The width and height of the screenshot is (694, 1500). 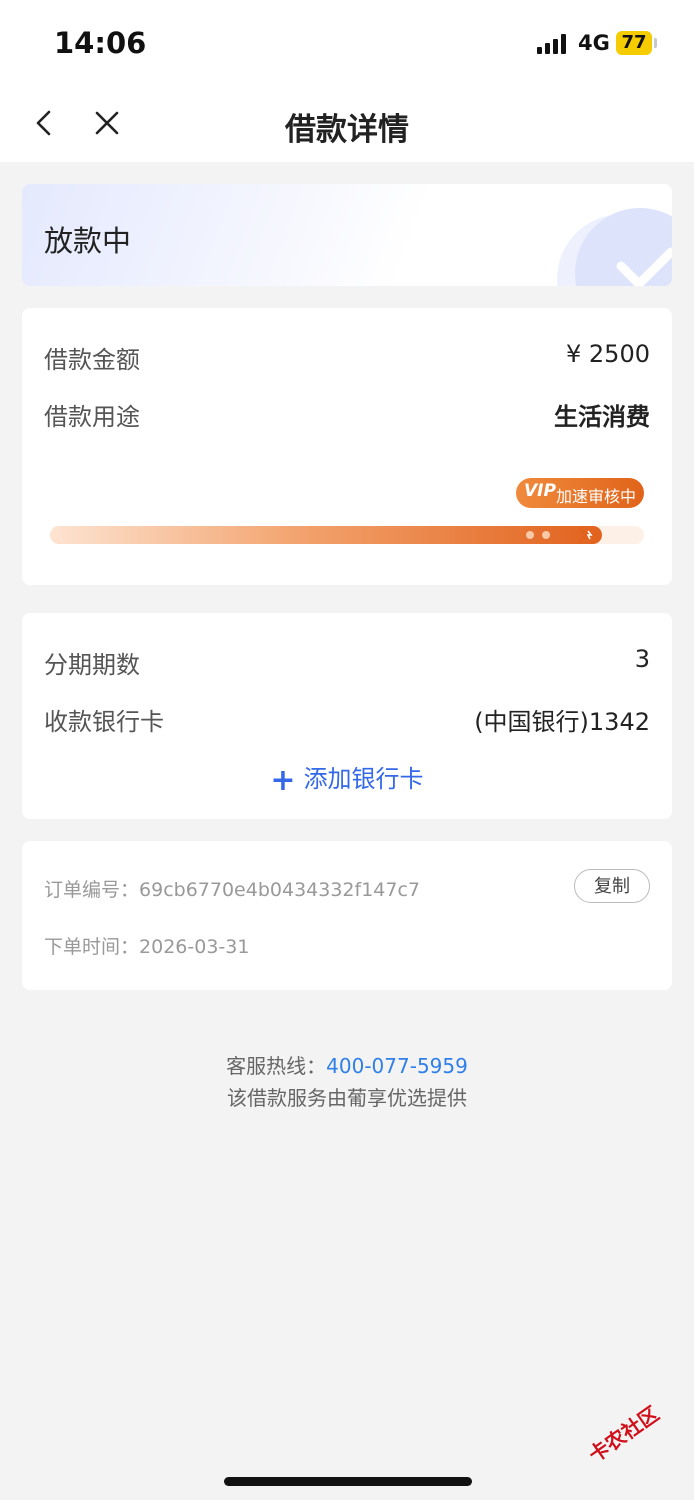 What do you see at coordinates (642, 659) in the screenshot?
I see `periods-value: 3` at bounding box center [642, 659].